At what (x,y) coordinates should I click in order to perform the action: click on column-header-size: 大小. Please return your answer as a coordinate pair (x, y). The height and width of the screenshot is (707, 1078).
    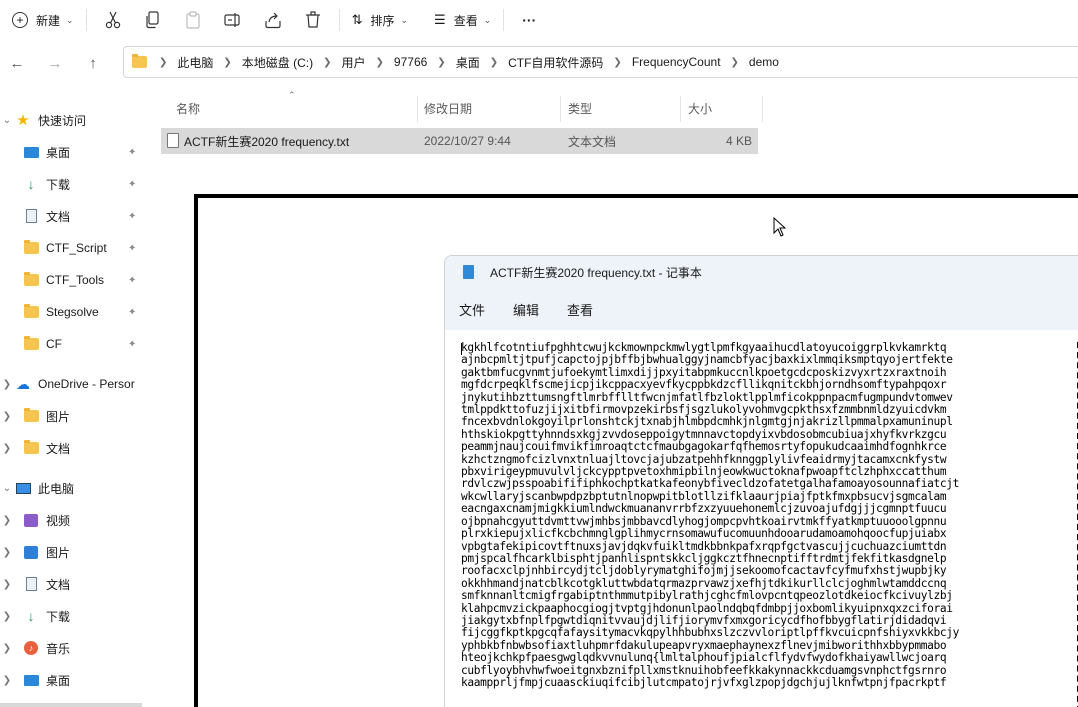
    Looking at the image, I should click on (700, 108).